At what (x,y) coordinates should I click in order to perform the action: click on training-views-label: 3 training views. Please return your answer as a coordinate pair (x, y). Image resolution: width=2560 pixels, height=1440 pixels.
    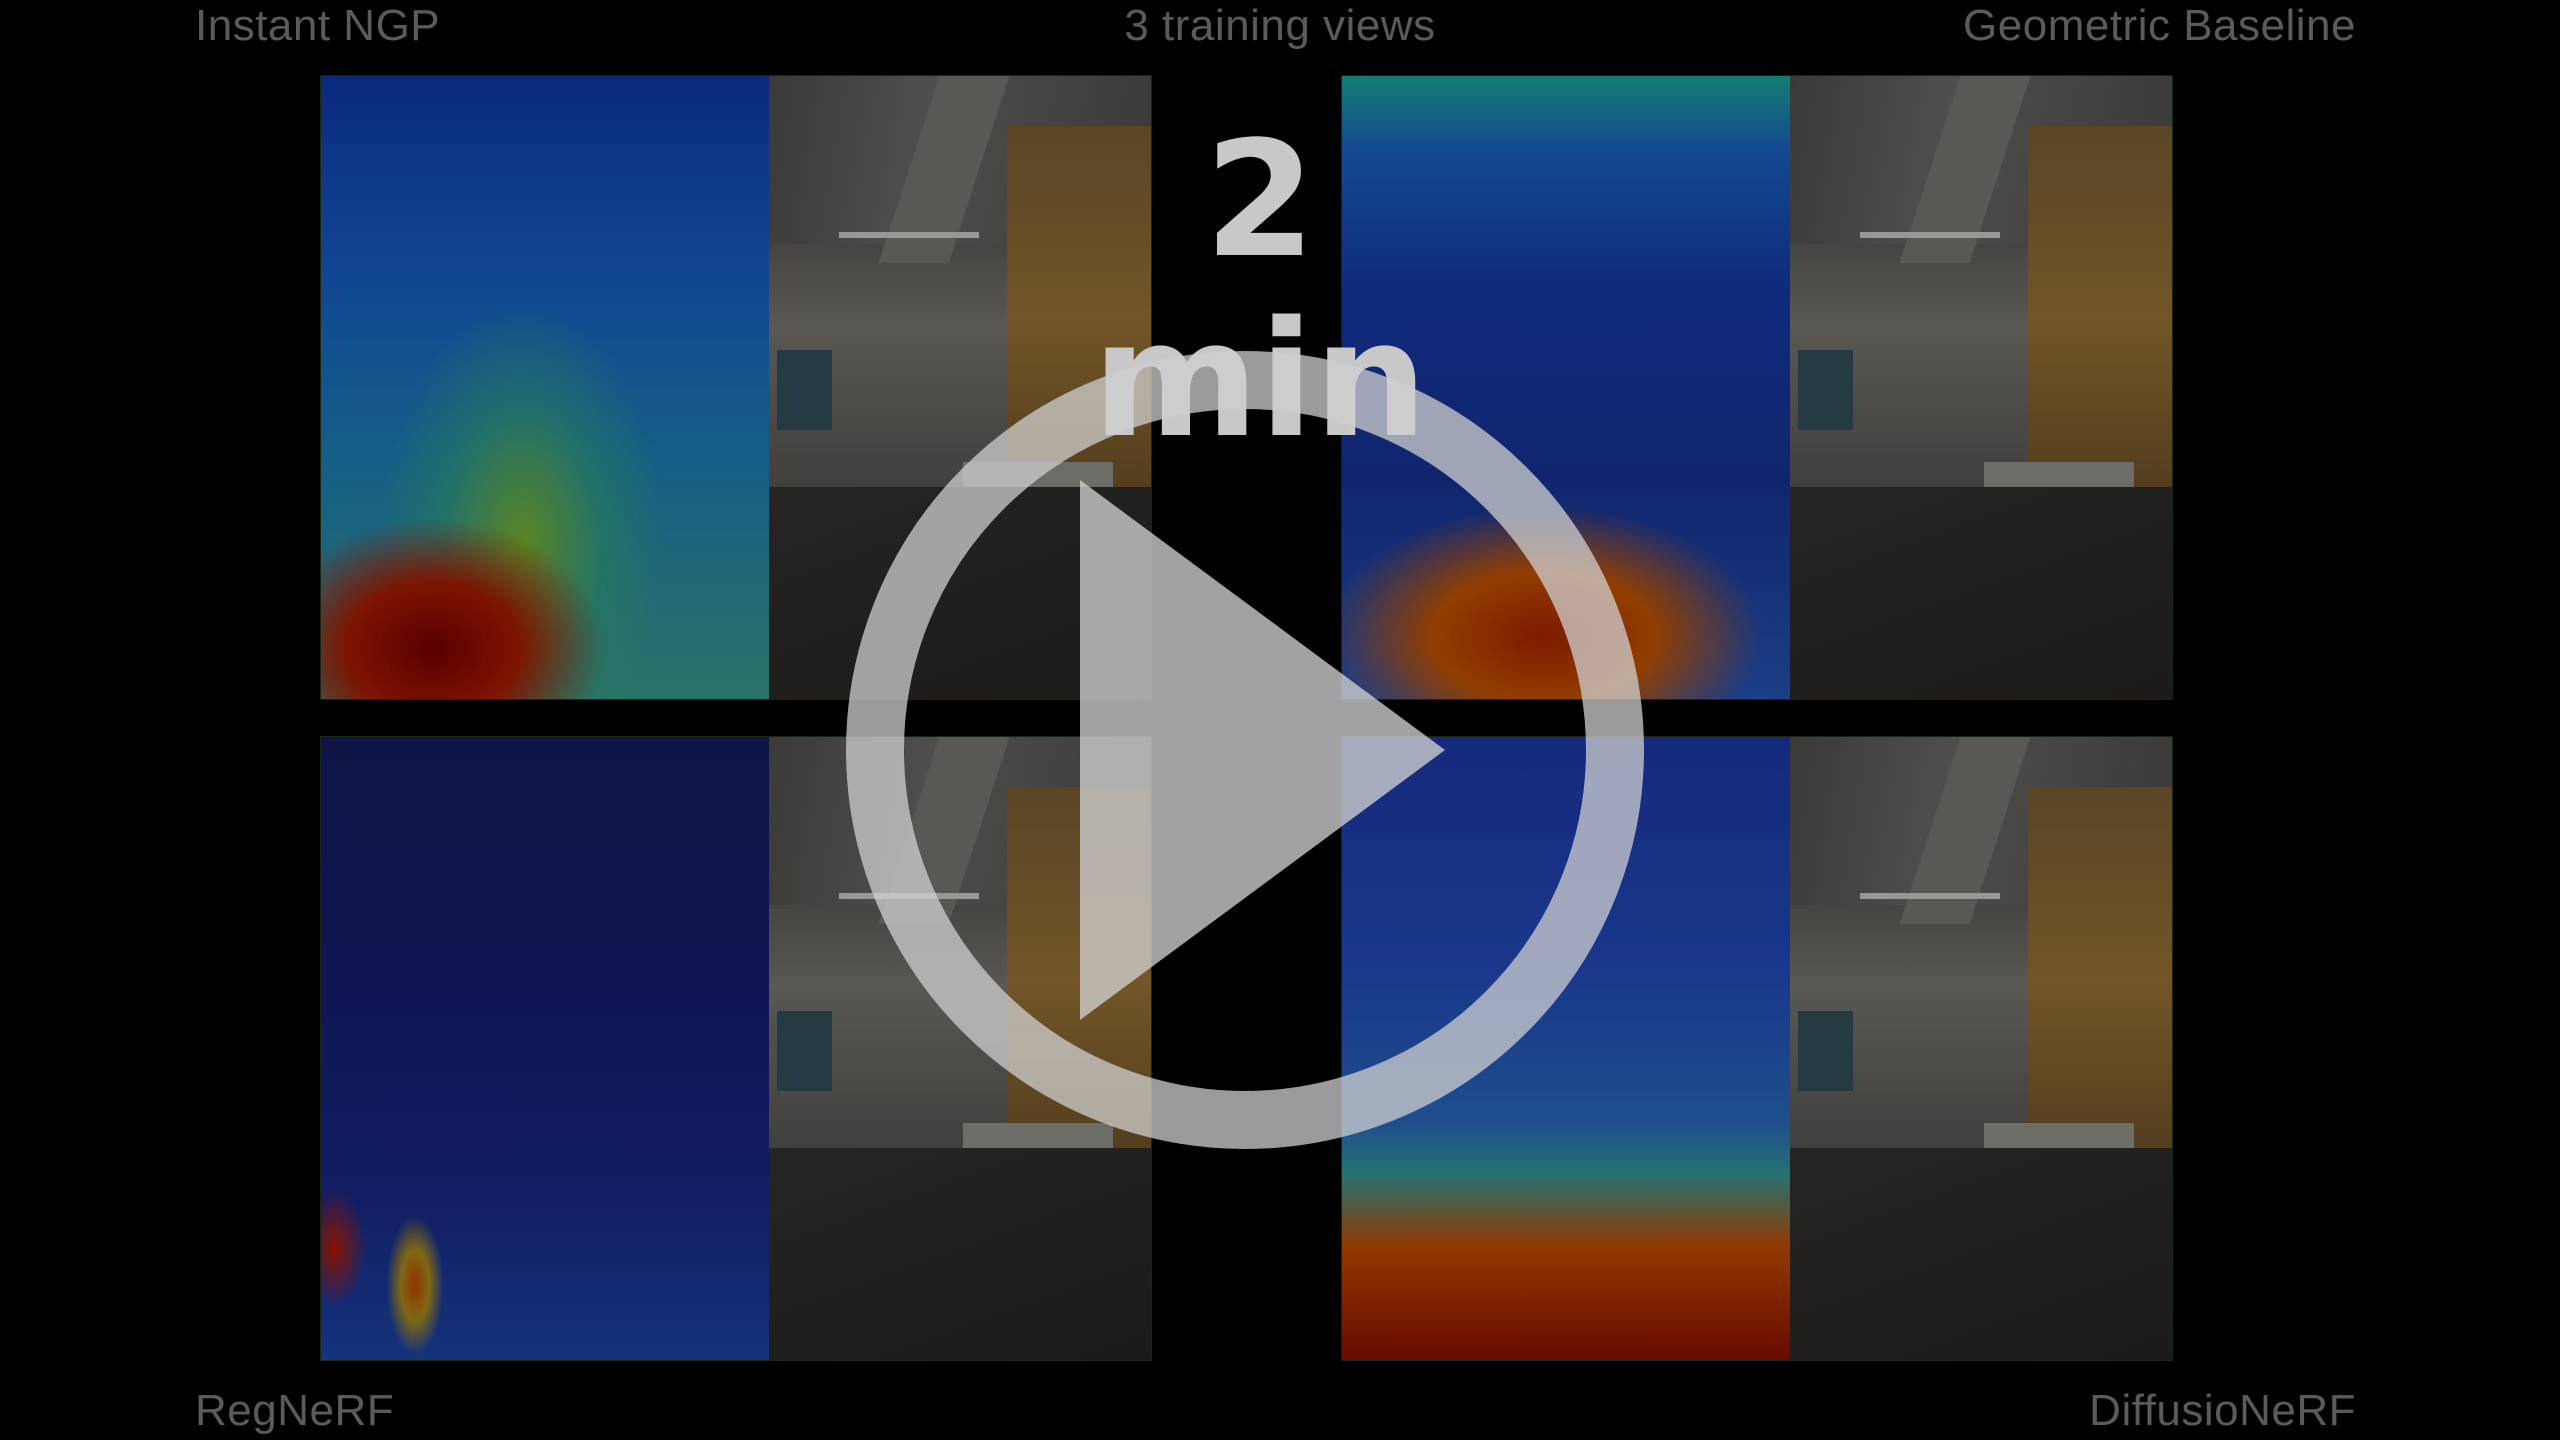
    Looking at the image, I should click on (1280, 25).